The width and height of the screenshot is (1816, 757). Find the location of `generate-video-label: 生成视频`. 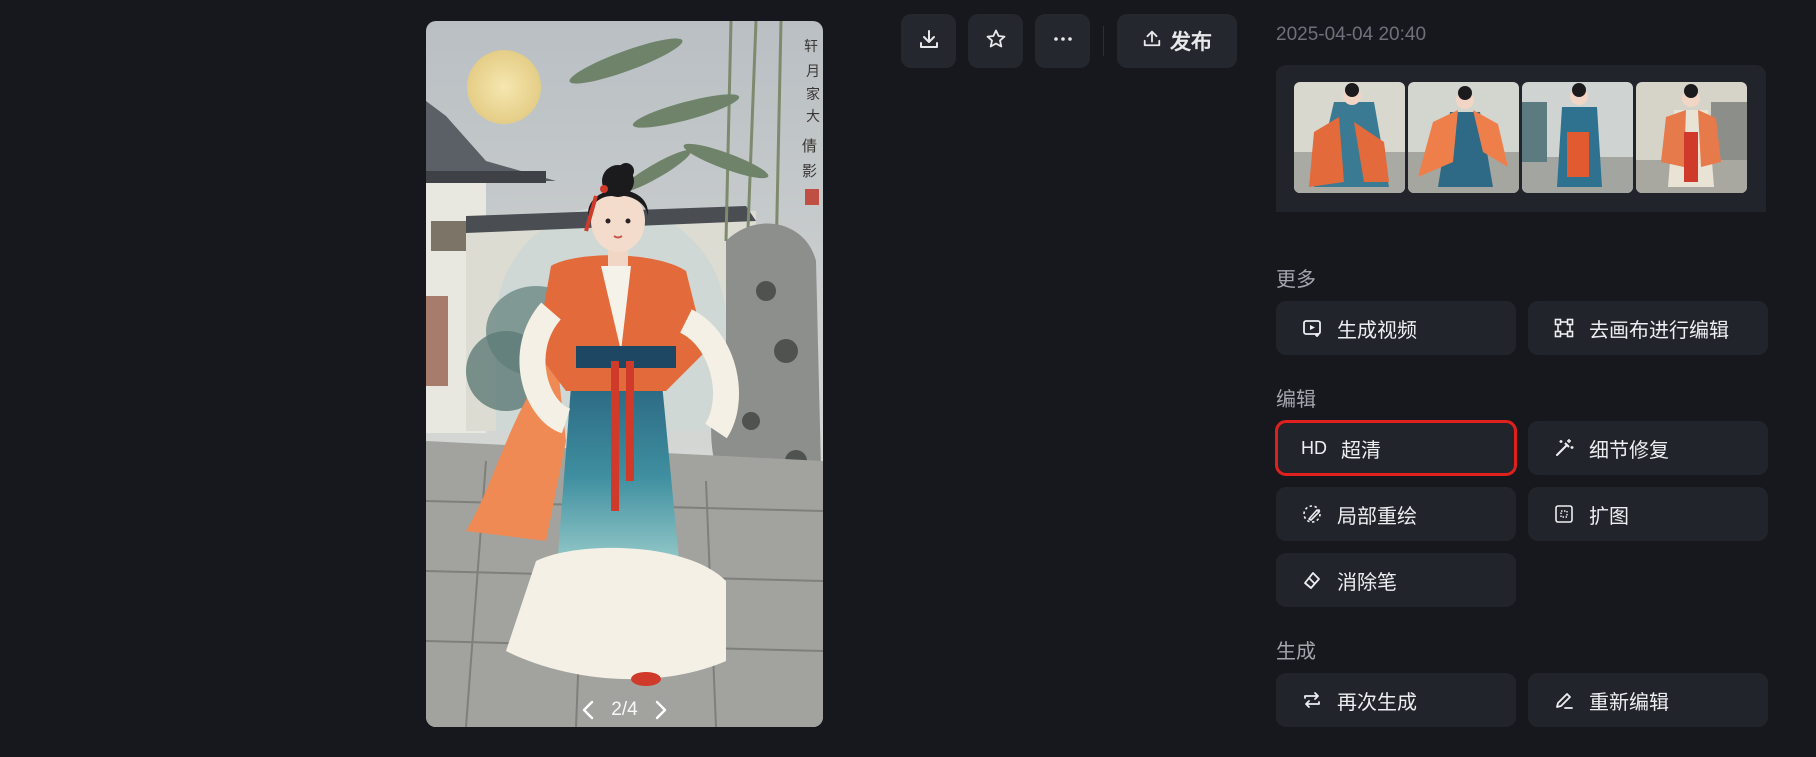

generate-video-label: 生成视频 is located at coordinates (1377, 330).